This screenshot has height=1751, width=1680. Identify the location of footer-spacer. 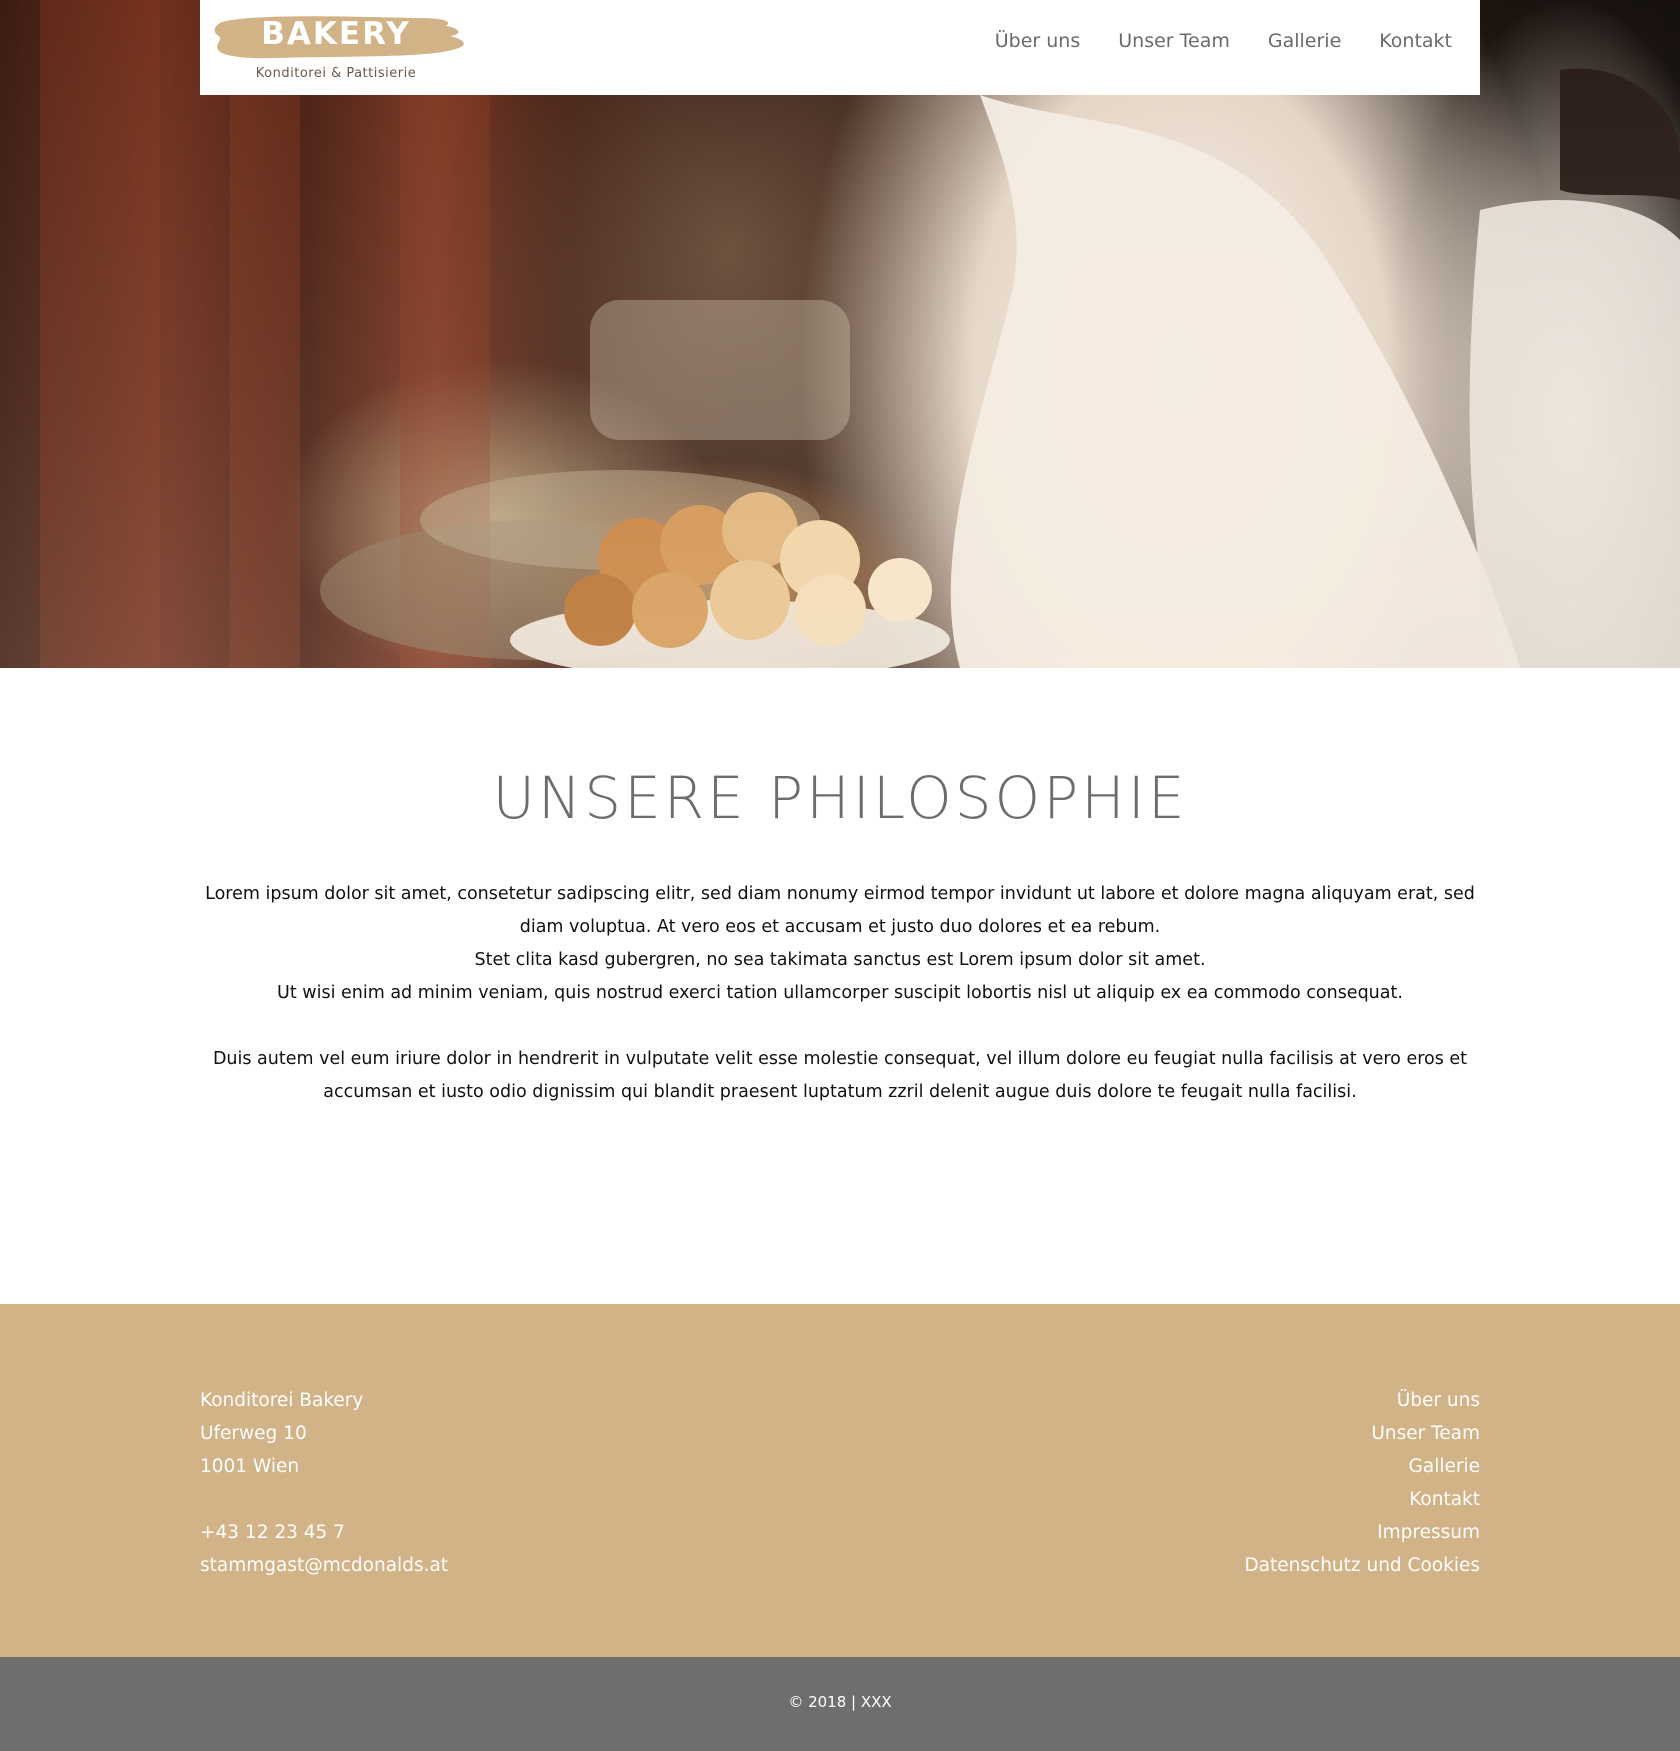
(324, 1499).